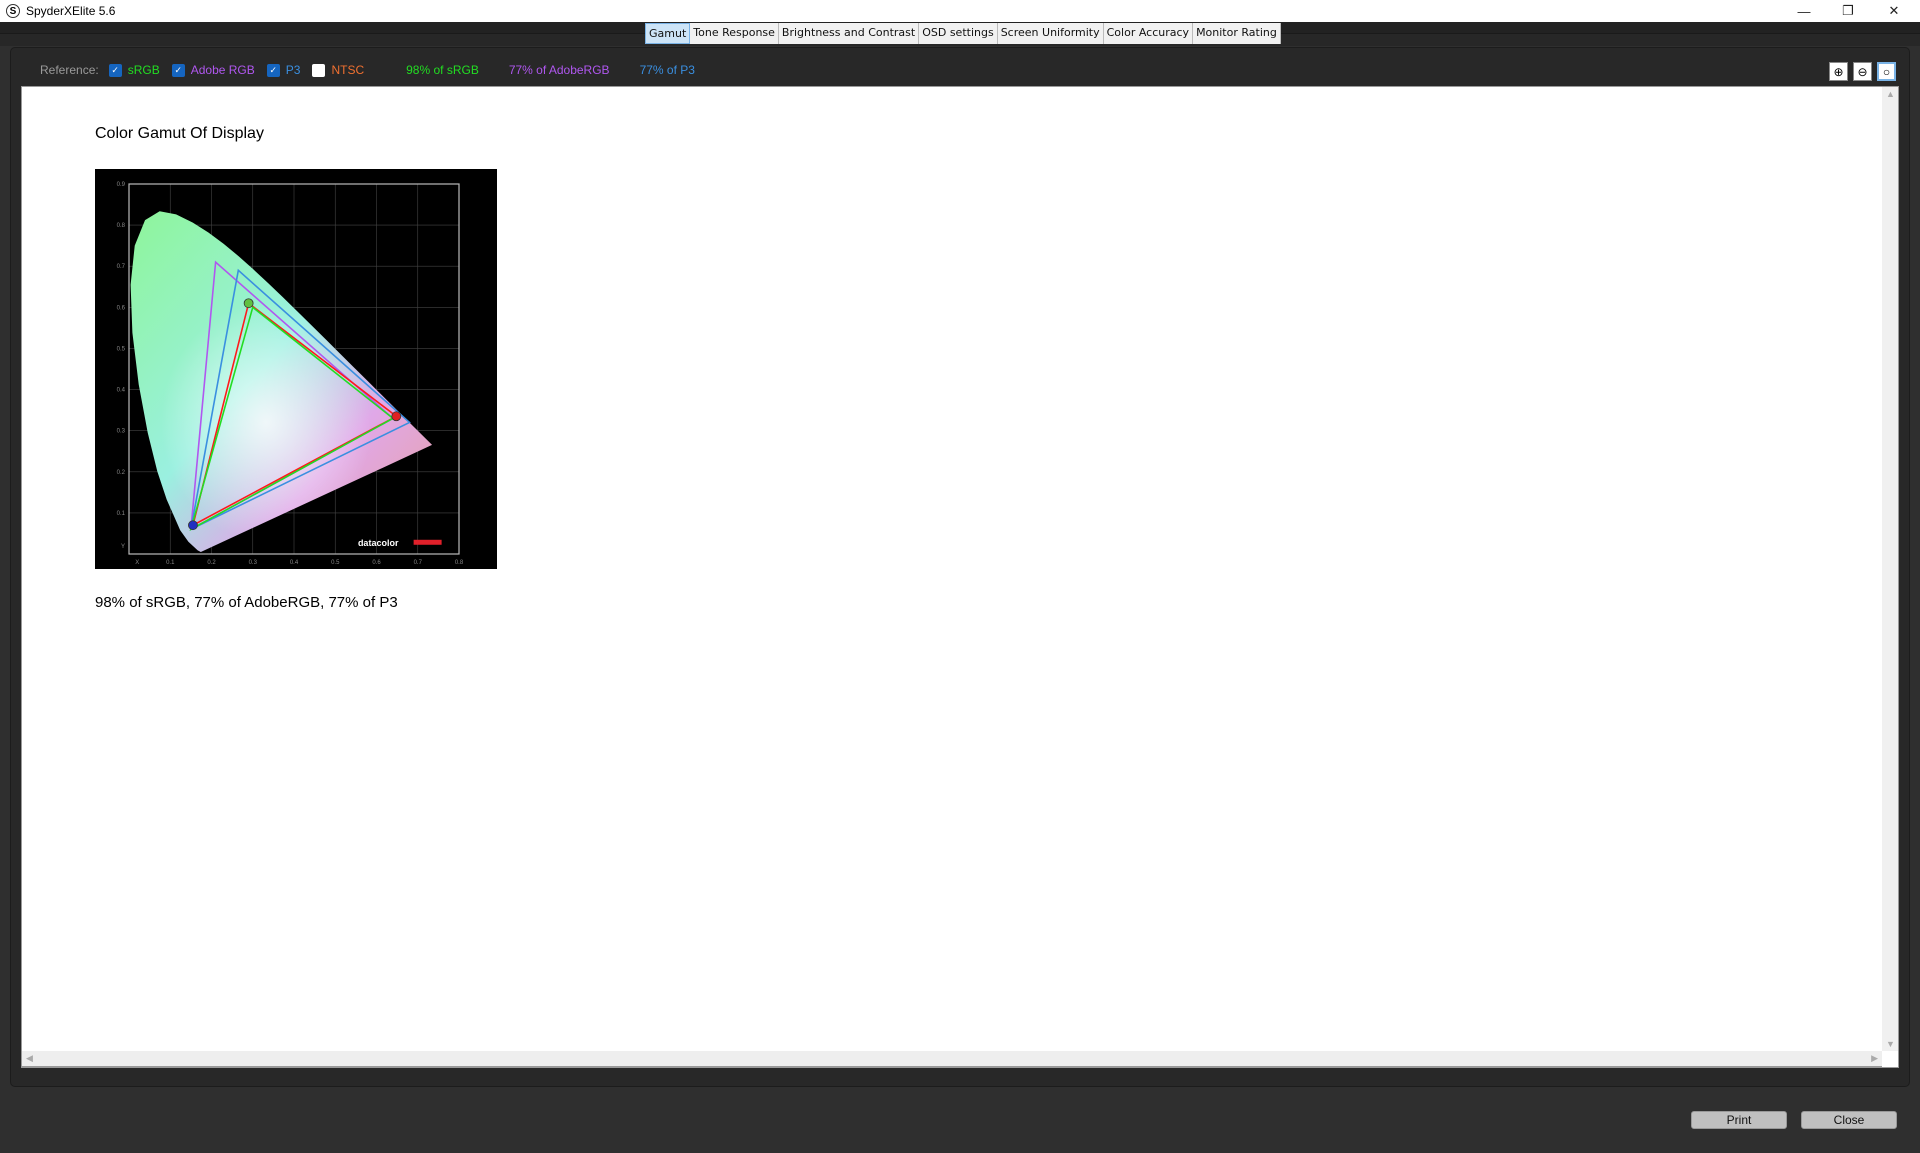 The height and width of the screenshot is (1153, 1920). What do you see at coordinates (283, 70) in the screenshot?
I see `reference-p3: ✓ P3` at bounding box center [283, 70].